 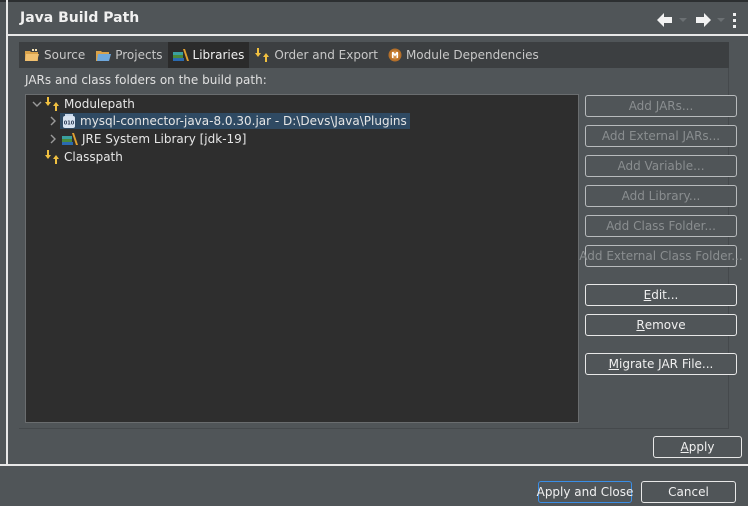 What do you see at coordinates (684, 447) in the screenshot?
I see `mnemonic-letter: A` at bounding box center [684, 447].